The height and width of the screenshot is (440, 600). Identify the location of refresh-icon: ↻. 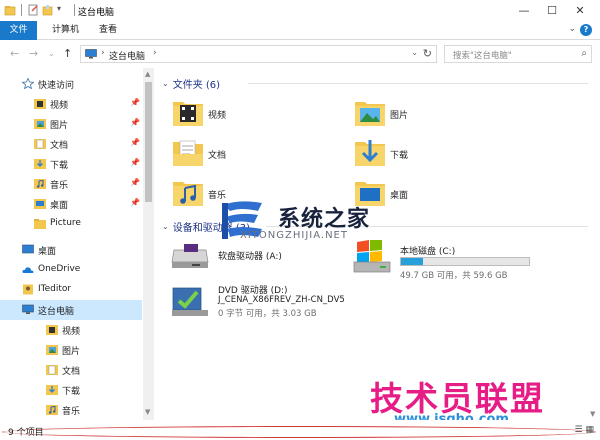
(427, 53).